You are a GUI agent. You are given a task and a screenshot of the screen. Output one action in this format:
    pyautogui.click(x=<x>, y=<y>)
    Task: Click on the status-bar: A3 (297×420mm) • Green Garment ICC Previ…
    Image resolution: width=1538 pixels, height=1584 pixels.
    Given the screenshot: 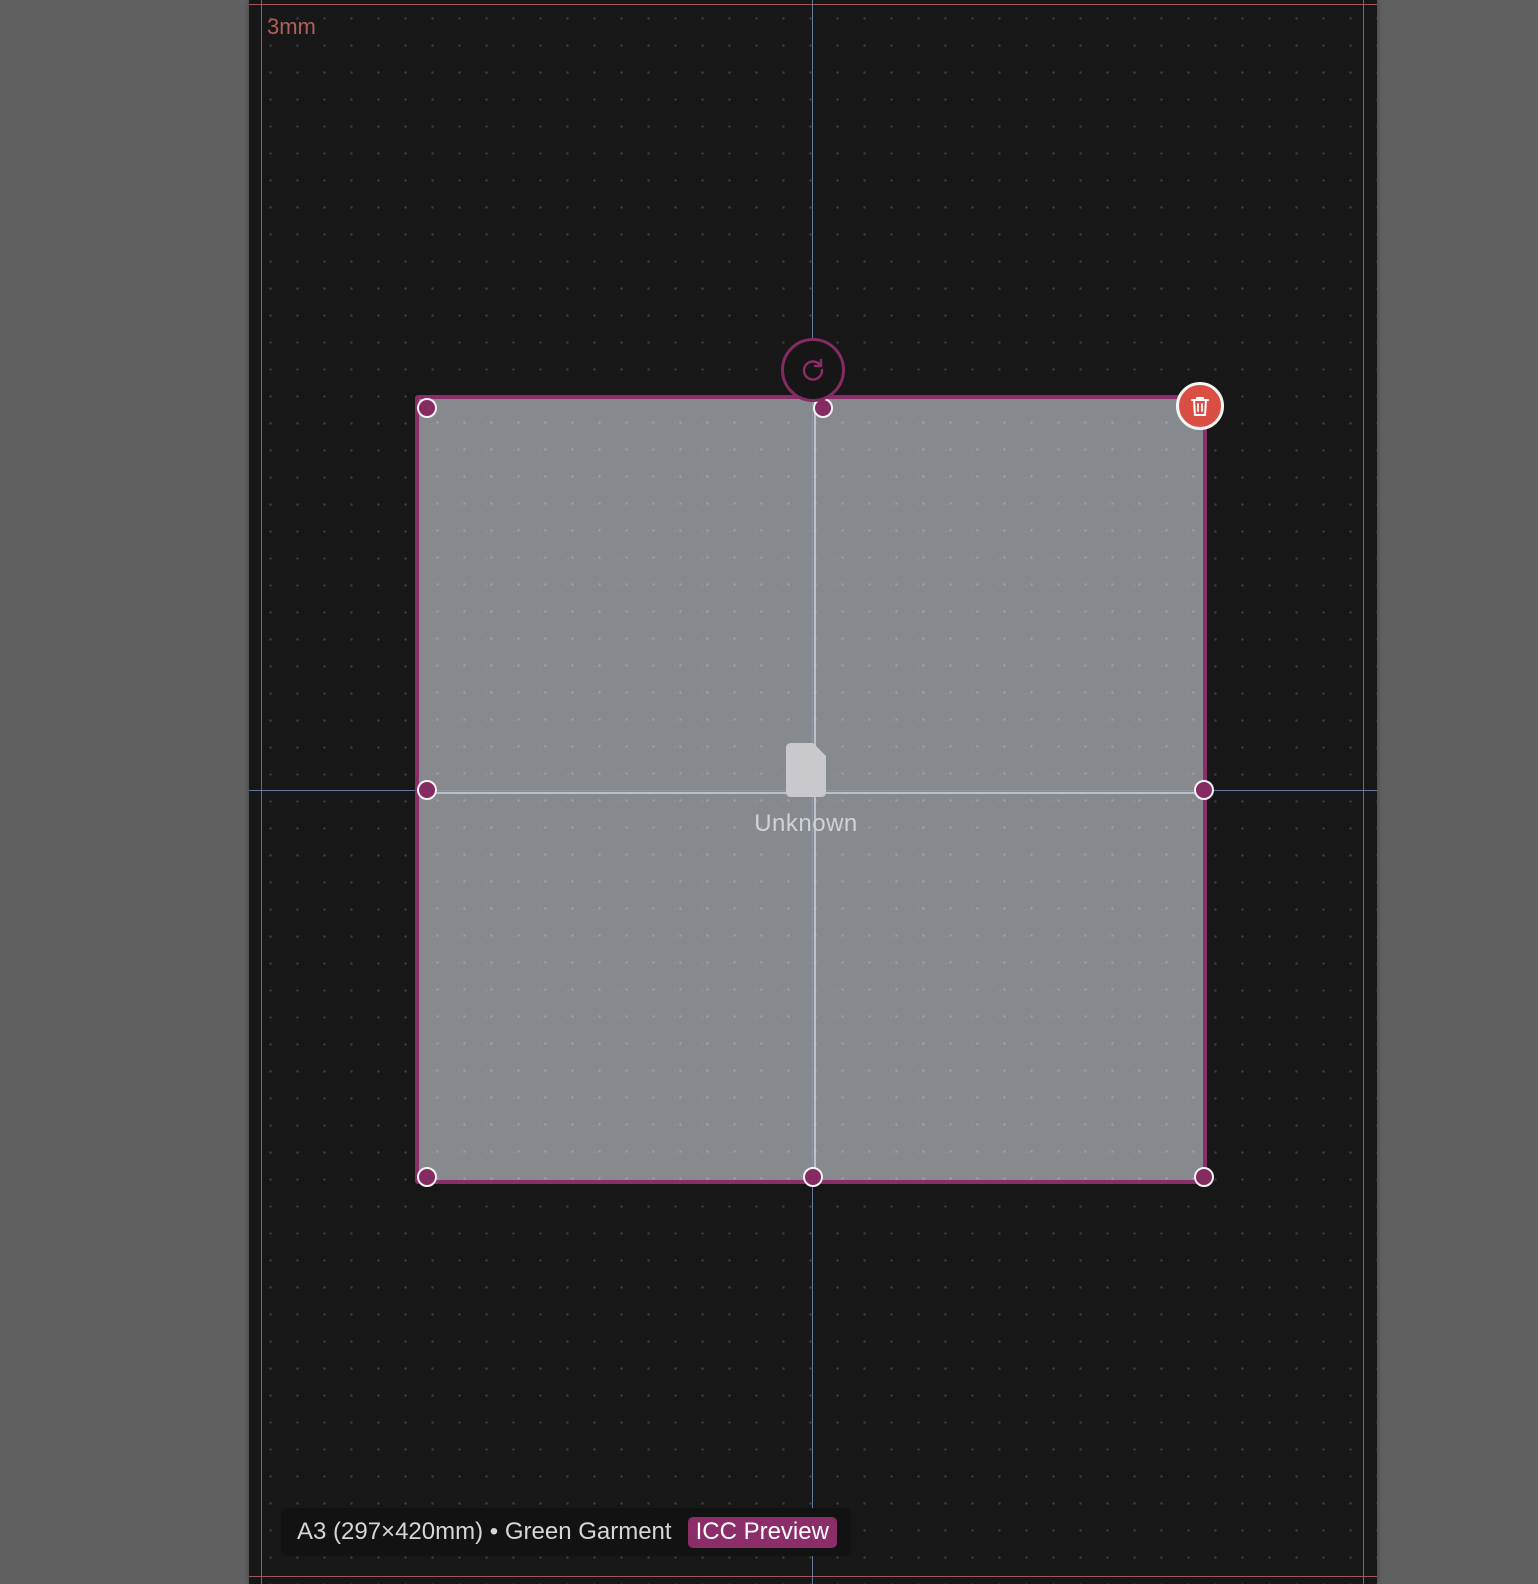 What is the action you would take?
    pyautogui.click(x=566, y=1532)
    